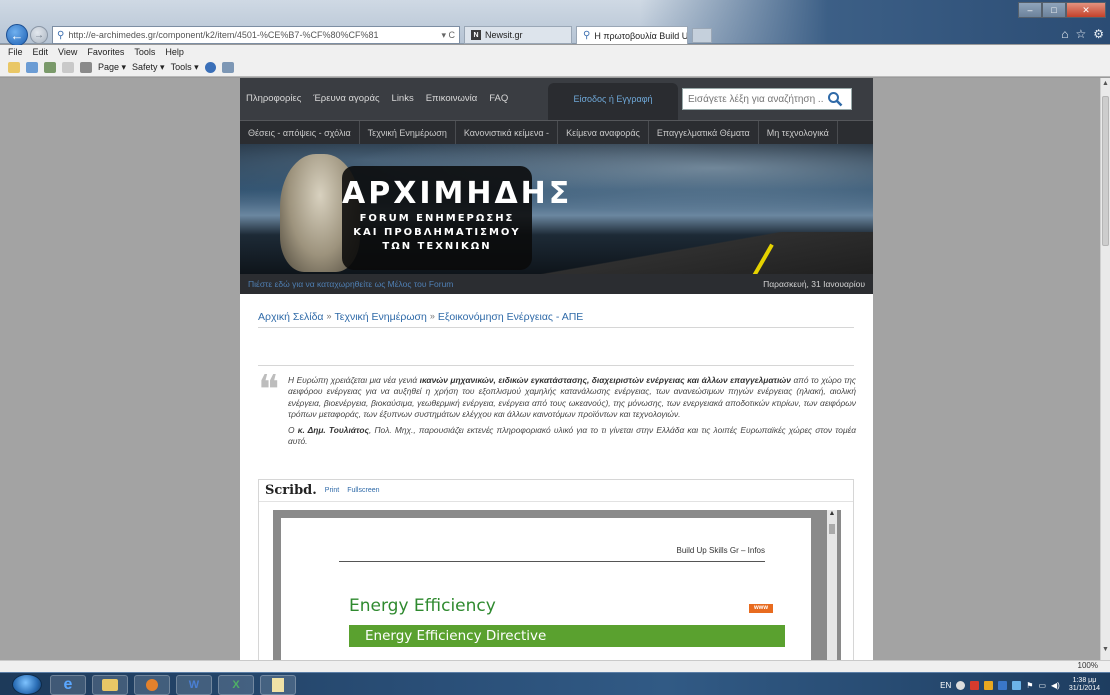 The width and height of the screenshot is (1110, 695). What do you see at coordinates (185, 67) in the screenshot?
I see `tools-menu: Tools ▾` at bounding box center [185, 67].